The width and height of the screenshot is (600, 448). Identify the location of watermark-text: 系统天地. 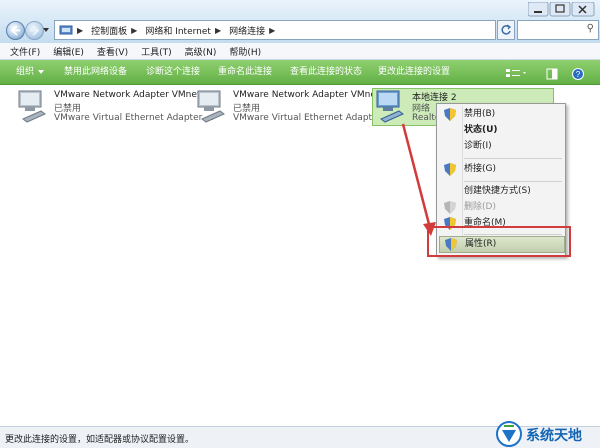
(554, 436).